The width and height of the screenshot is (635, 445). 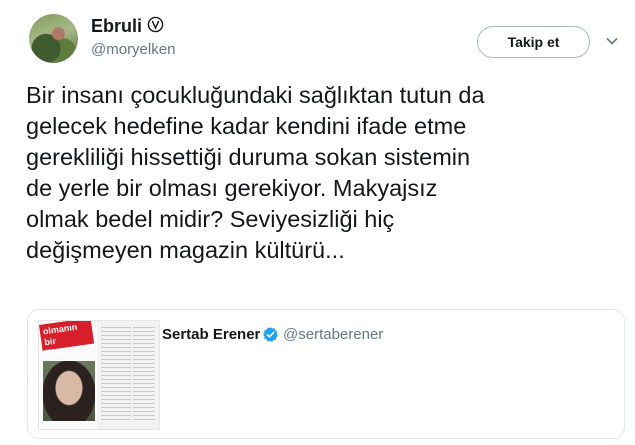 I want to click on author-handle: @moryelken, so click(x=133, y=49).